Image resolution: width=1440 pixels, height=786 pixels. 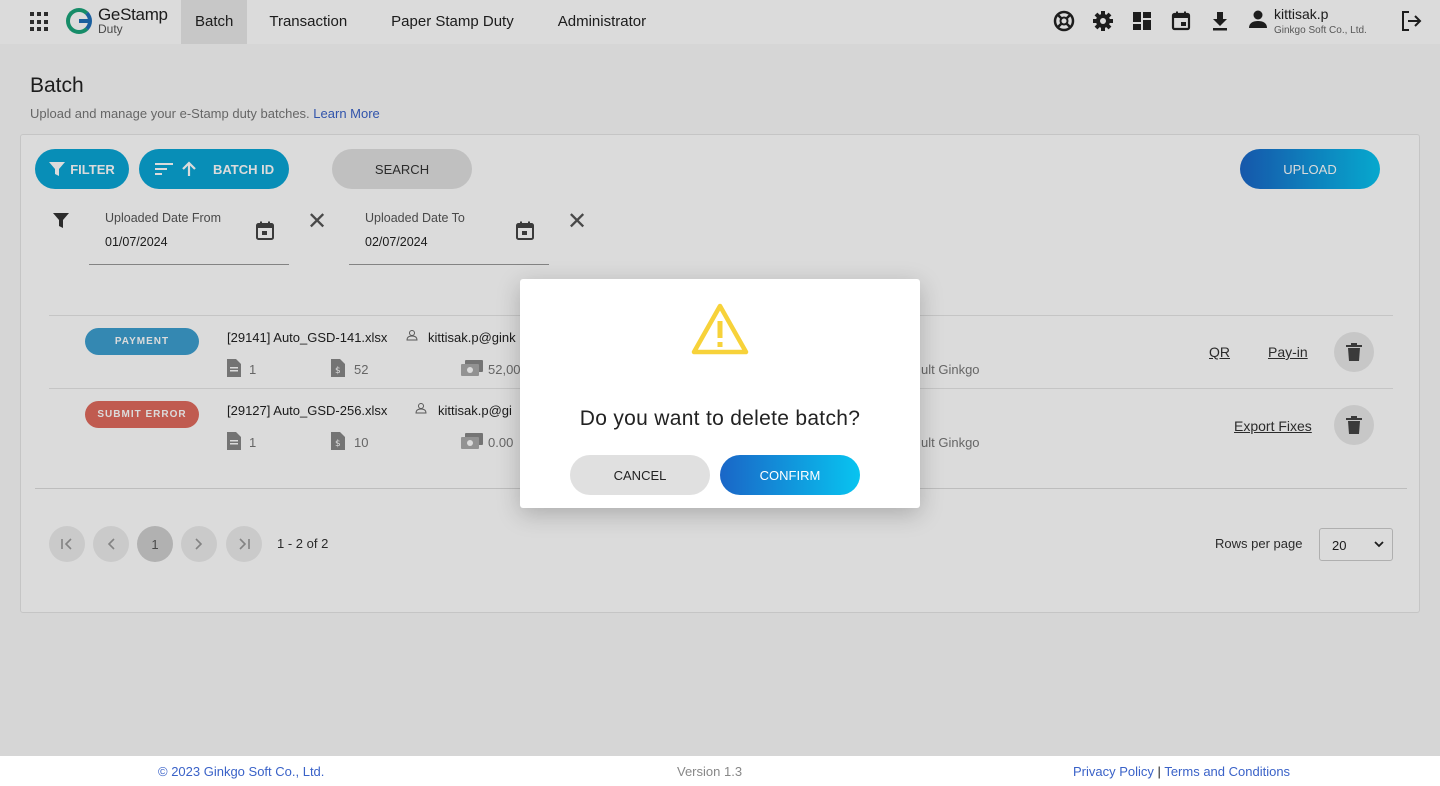 What do you see at coordinates (640, 475) in the screenshot?
I see `cancel-button: CANCEL` at bounding box center [640, 475].